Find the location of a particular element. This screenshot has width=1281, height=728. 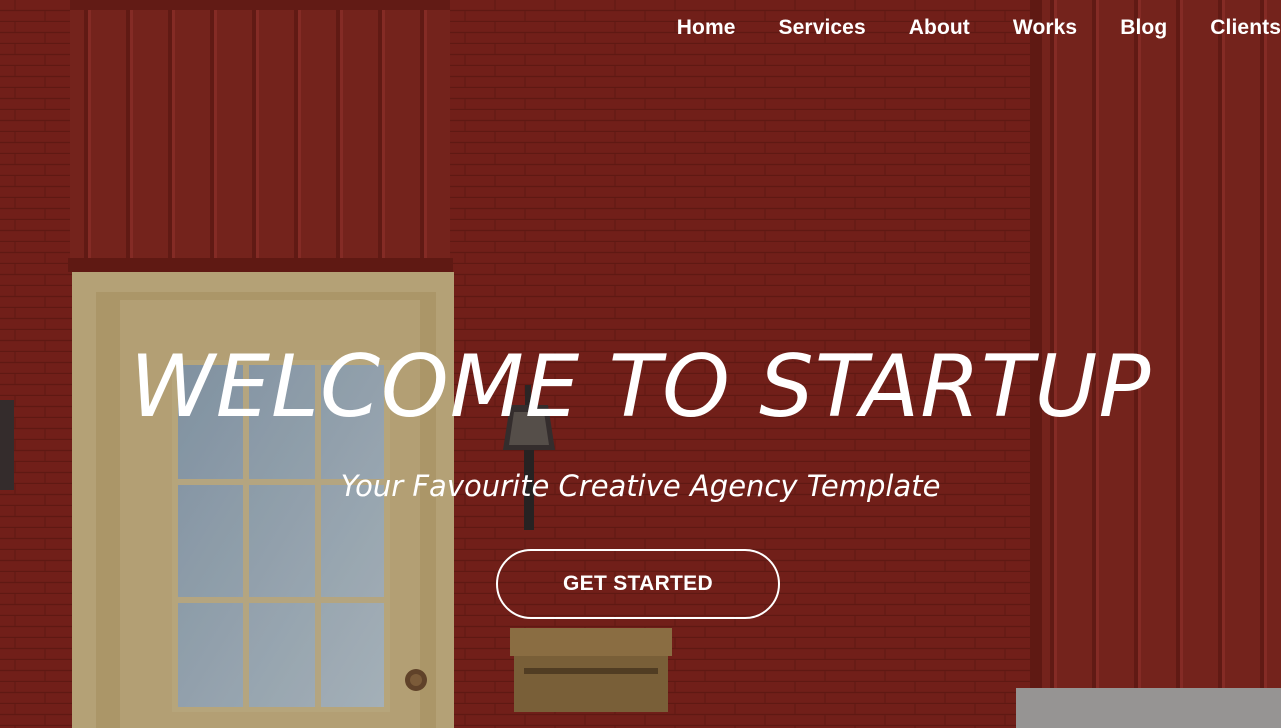

nav-item-blog: Blog is located at coordinates (1143, 28).